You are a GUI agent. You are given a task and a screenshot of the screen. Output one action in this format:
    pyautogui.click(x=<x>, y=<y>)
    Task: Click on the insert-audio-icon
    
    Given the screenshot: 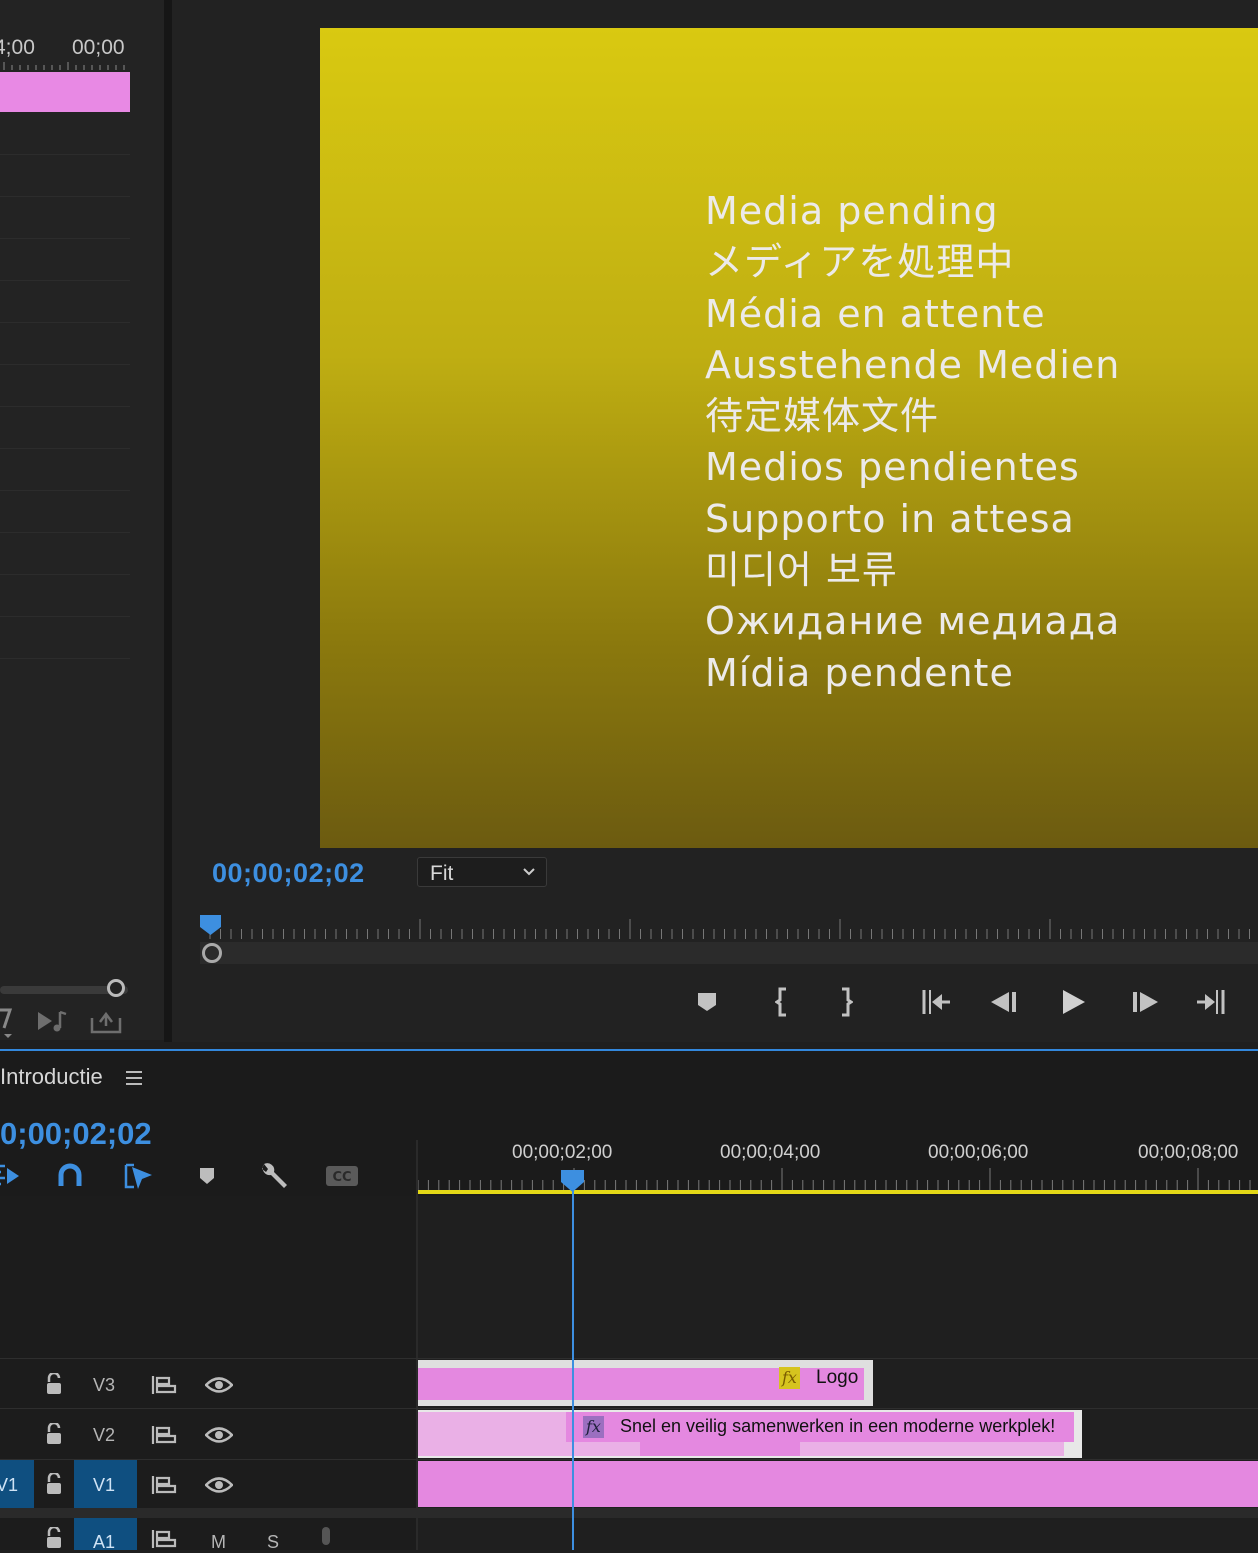 What is the action you would take?
    pyautogui.click(x=53, y=1021)
    